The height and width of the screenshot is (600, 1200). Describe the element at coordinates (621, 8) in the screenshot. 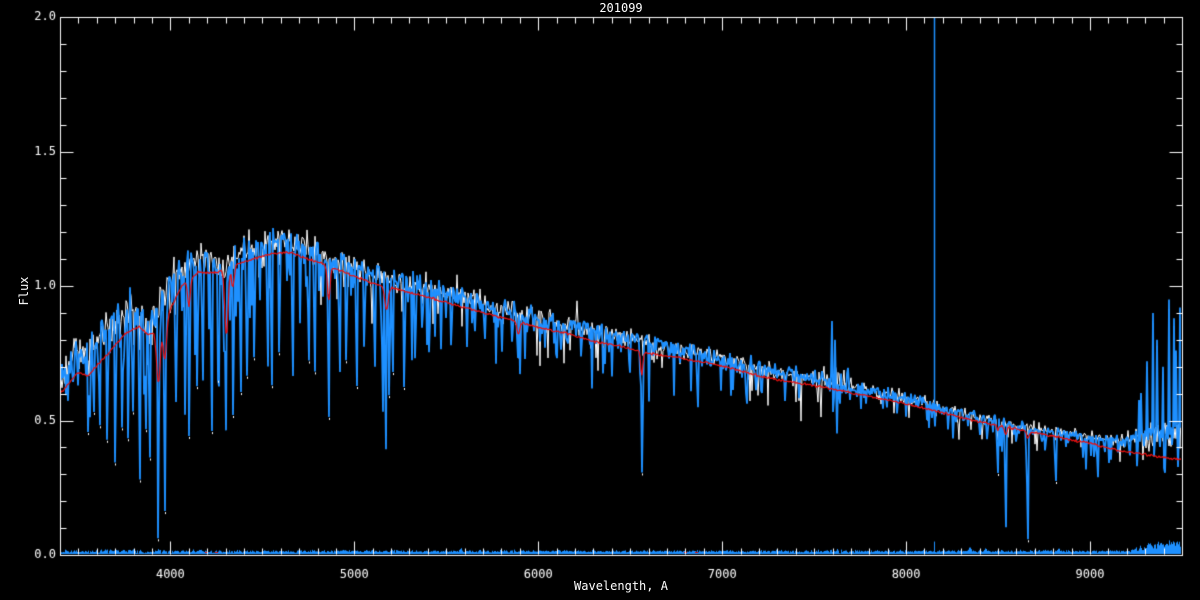

I see `plot-title: 201099` at that location.